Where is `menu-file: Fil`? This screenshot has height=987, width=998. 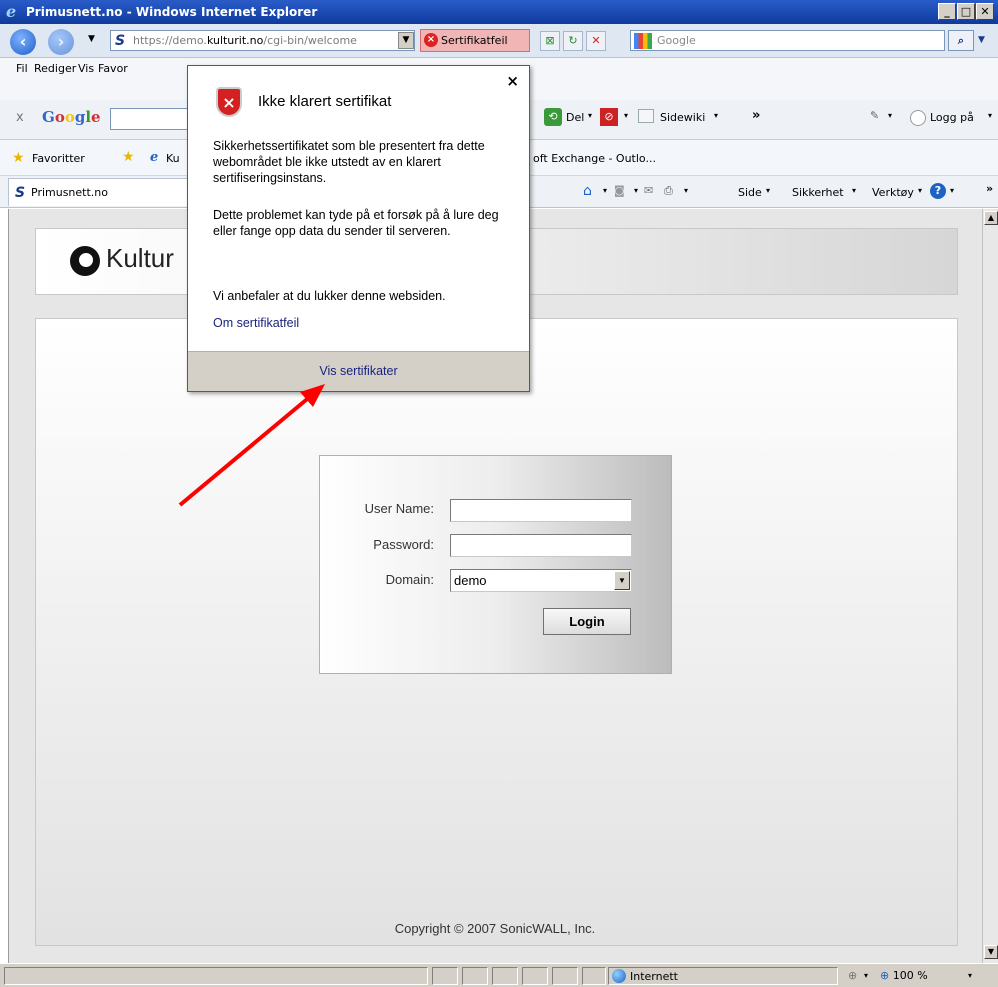
menu-file: Fil is located at coordinates (22, 68).